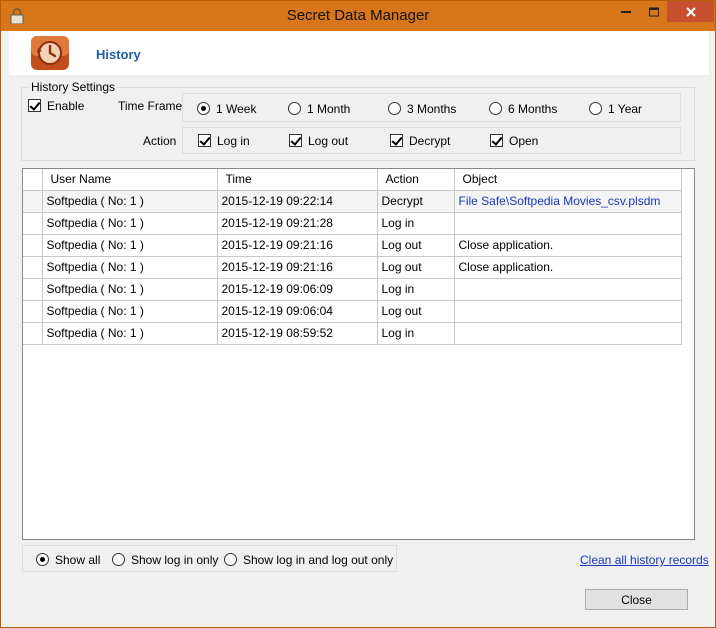  I want to click on title-bar: Secret Data Manager, so click(358, 16).